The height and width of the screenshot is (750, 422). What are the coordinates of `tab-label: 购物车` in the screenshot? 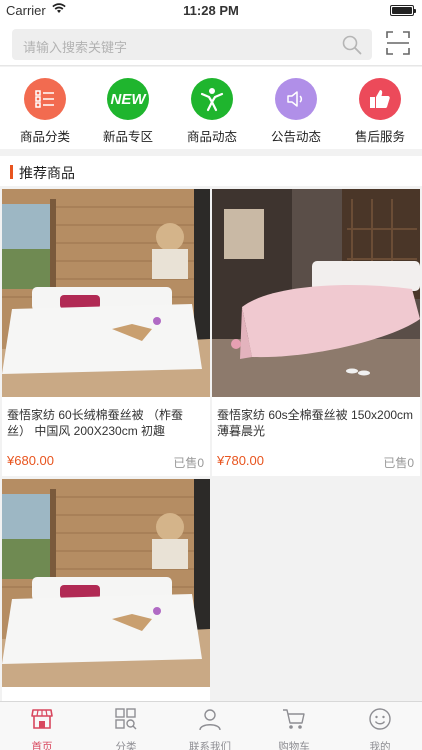 It's located at (294, 745).